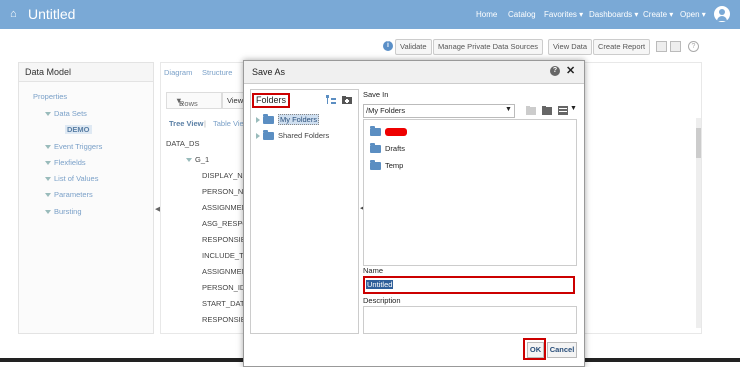 Image resolution: width=740 pixels, height=367 pixels. I want to click on parameters-node: Parameters, so click(69, 194).